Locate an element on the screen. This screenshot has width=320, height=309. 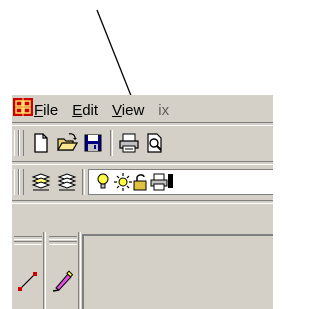
menu-clipped-item: ix is located at coordinates (163, 111).